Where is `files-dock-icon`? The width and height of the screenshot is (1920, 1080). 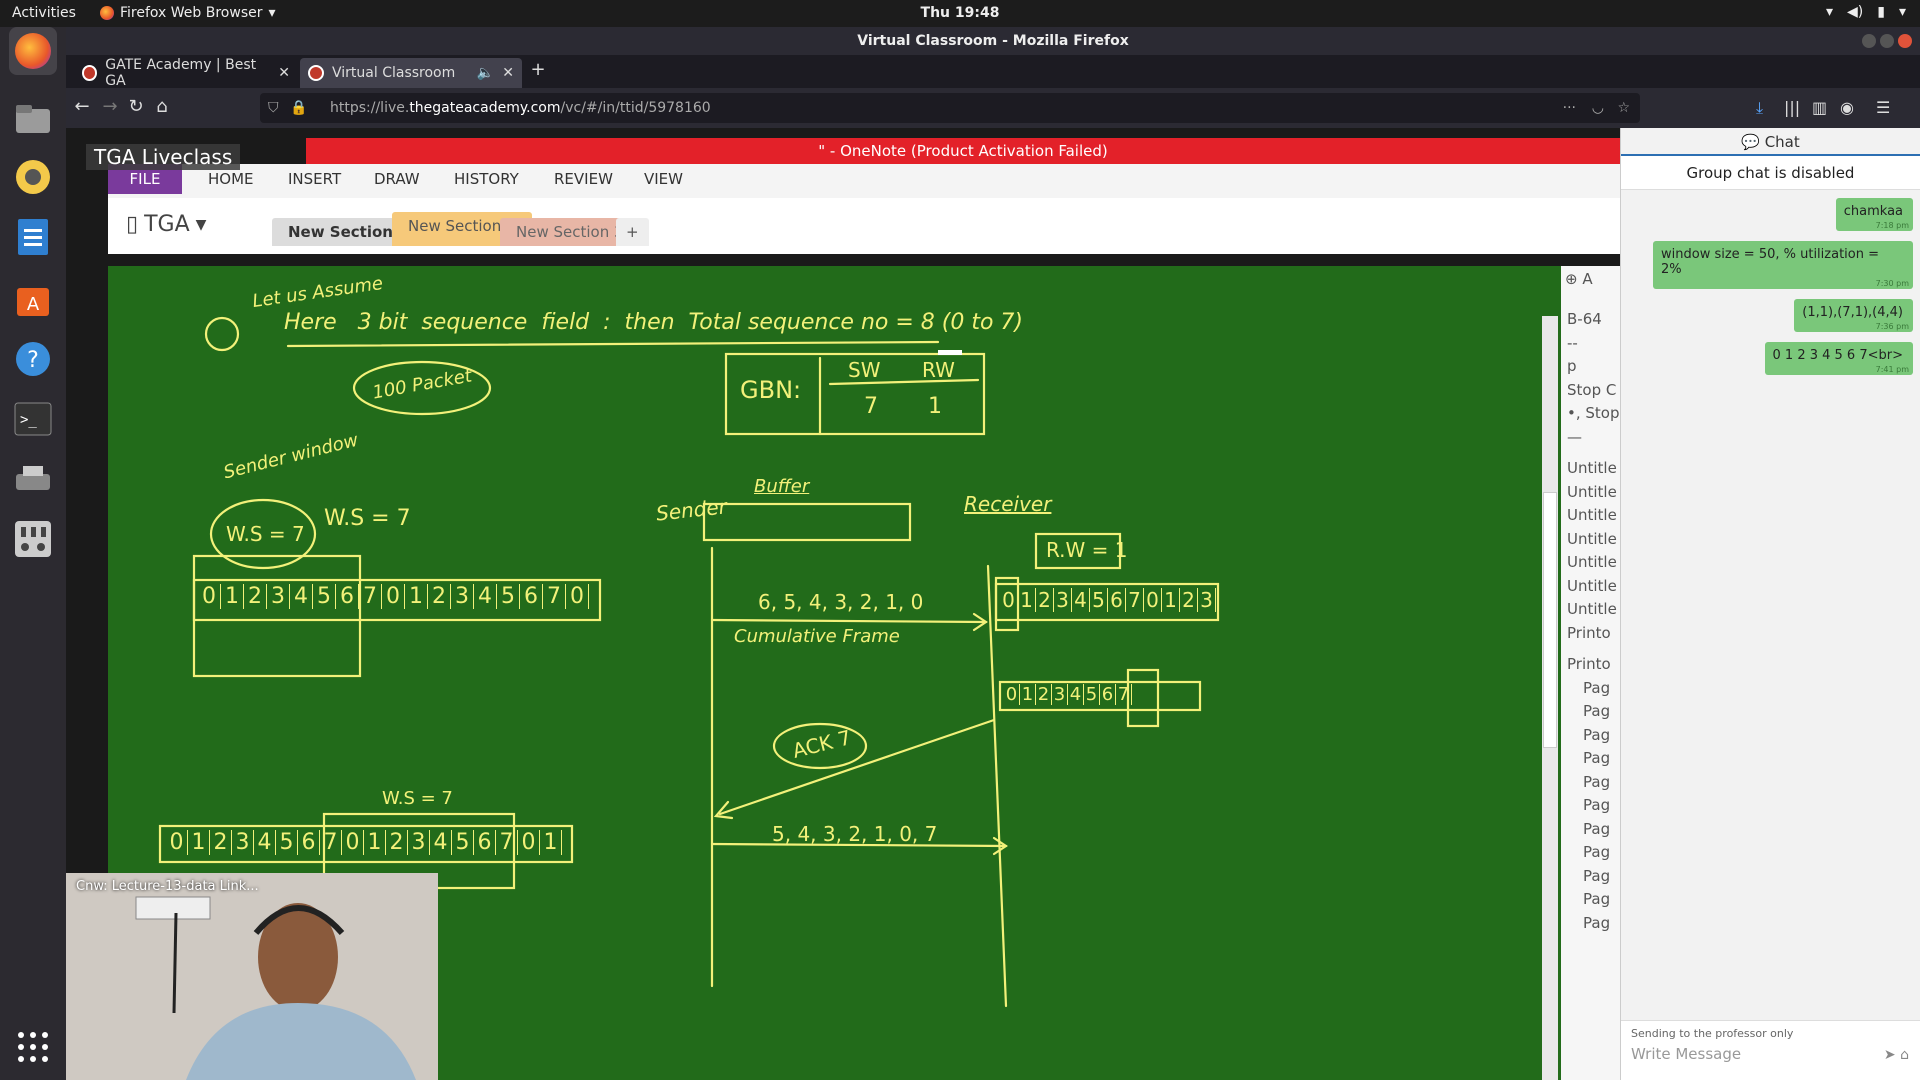 files-dock-icon is located at coordinates (33, 119).